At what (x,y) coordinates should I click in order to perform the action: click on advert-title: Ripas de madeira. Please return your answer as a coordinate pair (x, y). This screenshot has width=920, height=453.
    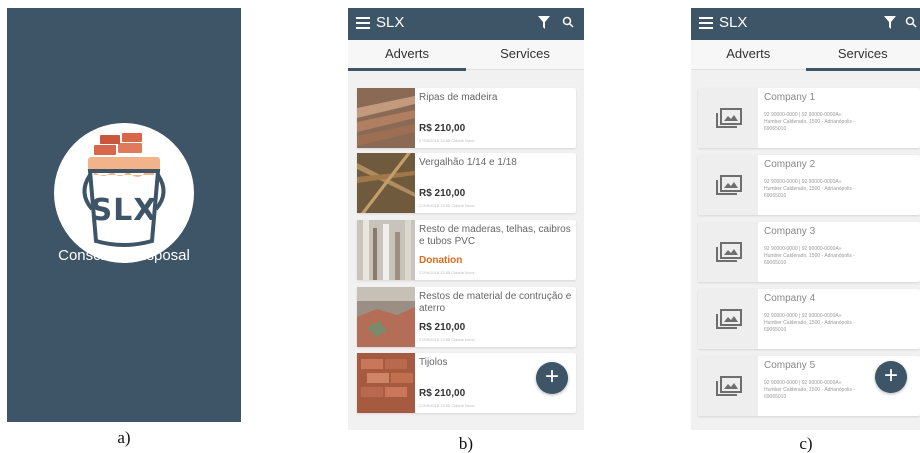
    Looking at the image, I should click on (458, 97).